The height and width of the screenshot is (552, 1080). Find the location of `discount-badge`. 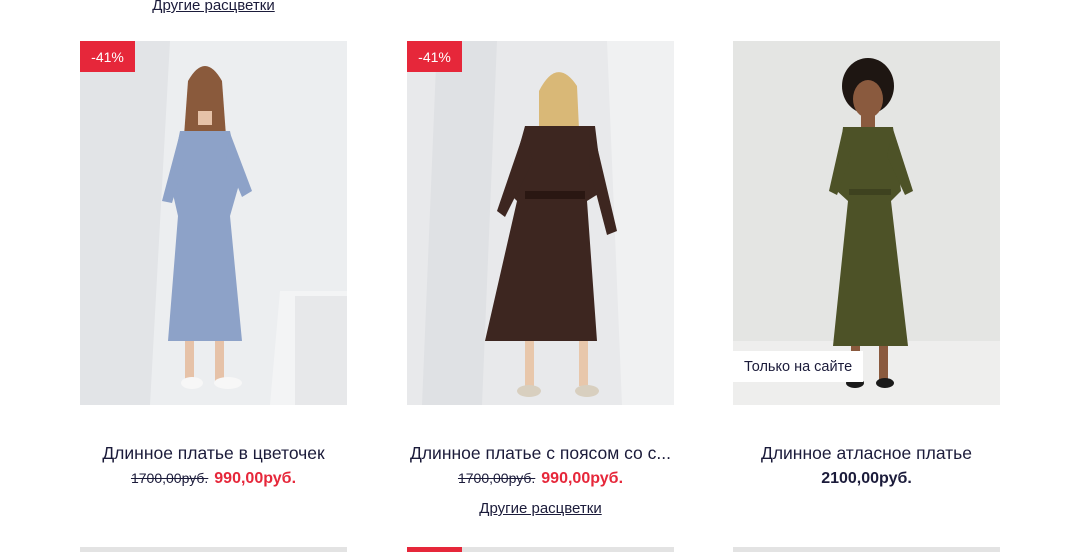

discount-badge is located at coordinates (434, 549).